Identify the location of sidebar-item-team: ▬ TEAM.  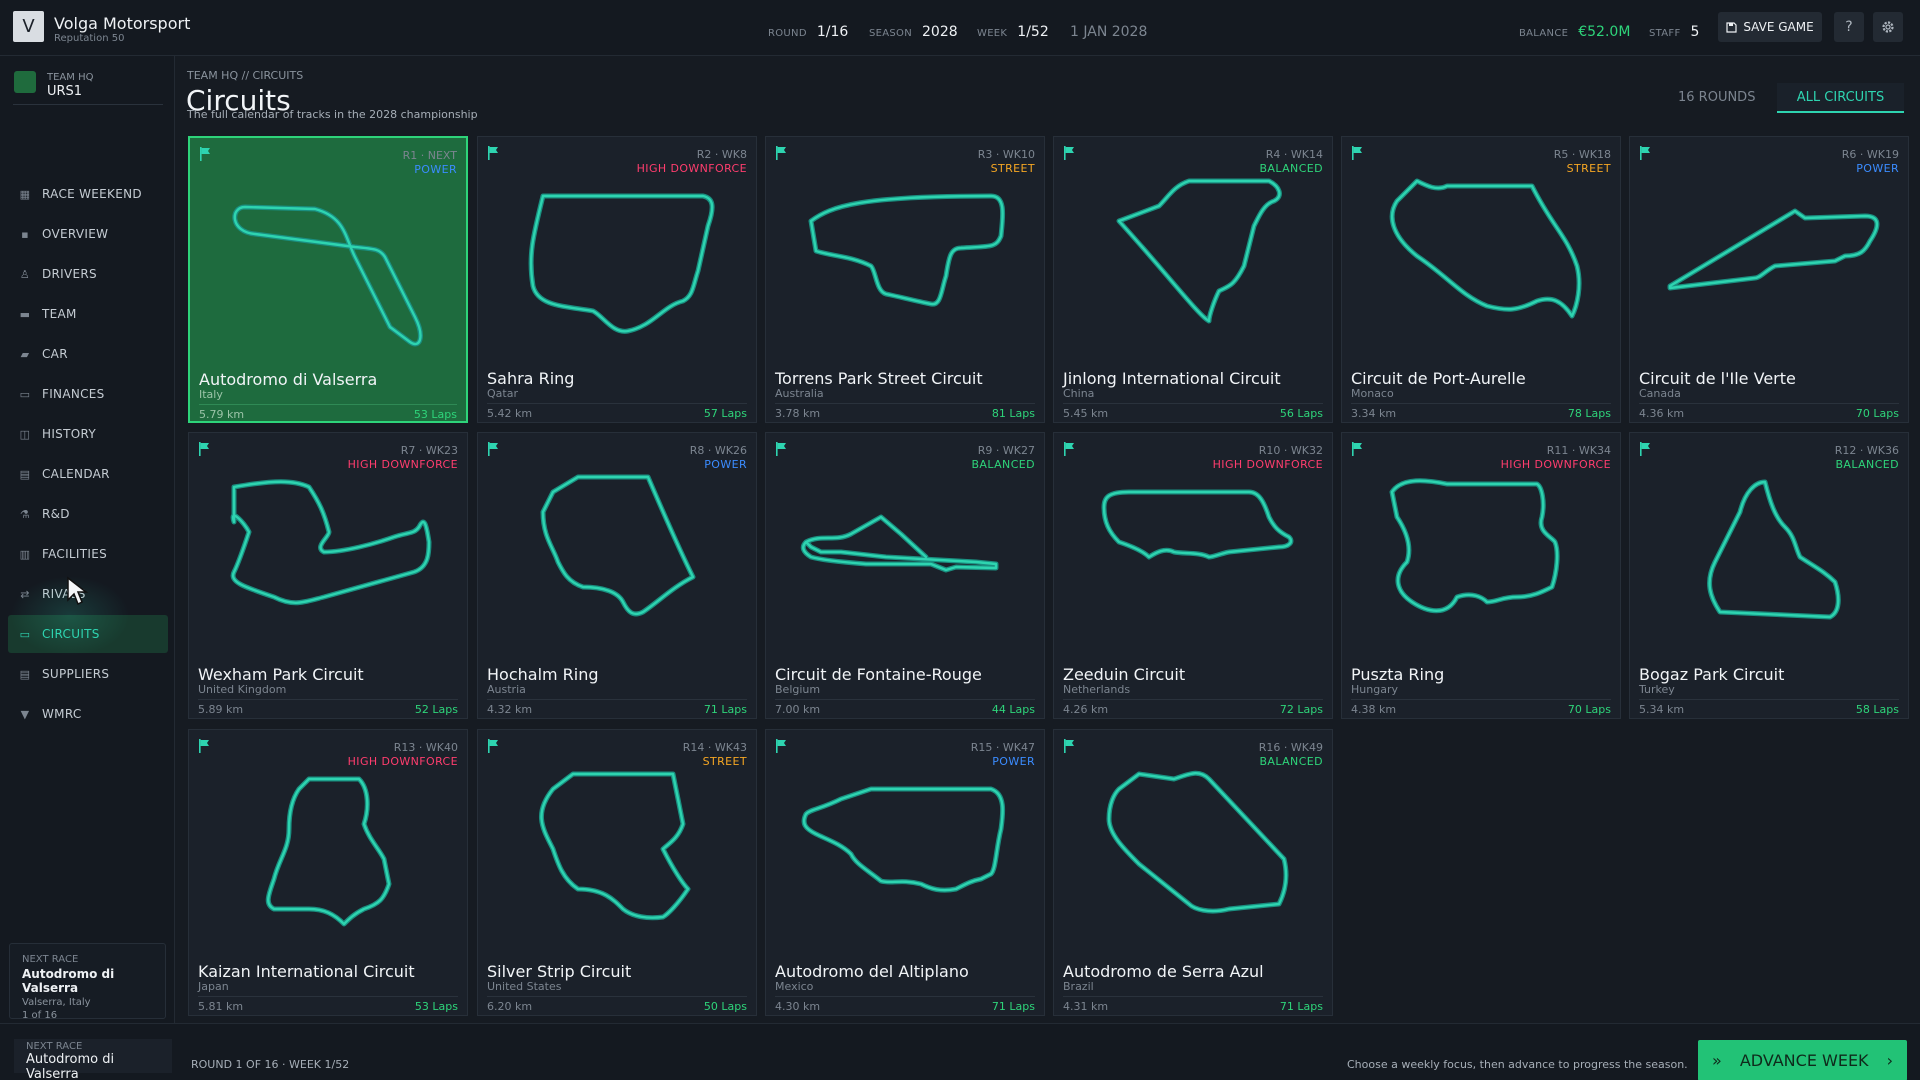
(88, 314).